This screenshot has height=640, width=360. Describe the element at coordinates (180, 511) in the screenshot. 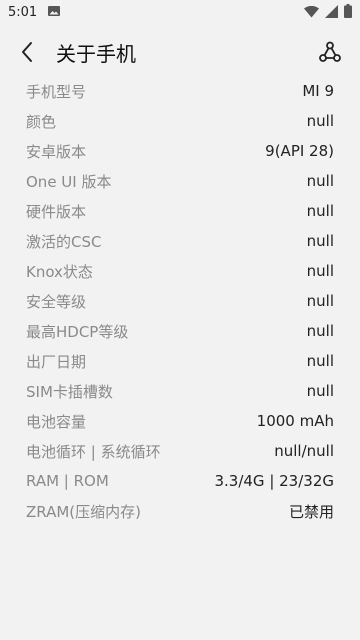

I see `info-row: ZRAM(压缩内存) 已禁用` at that location.